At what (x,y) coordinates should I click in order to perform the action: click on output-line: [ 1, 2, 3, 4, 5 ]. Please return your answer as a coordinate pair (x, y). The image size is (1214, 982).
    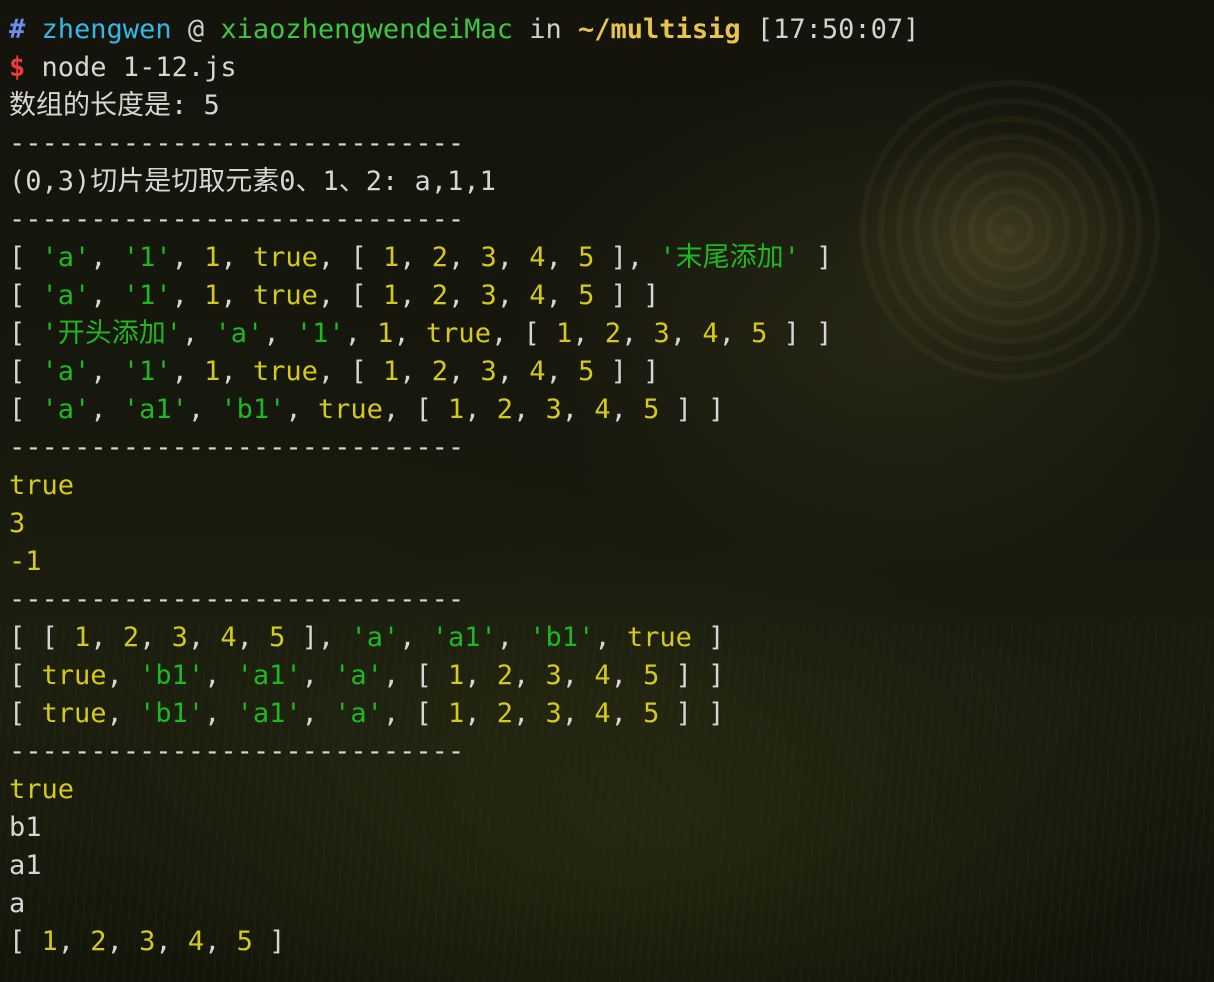
    Looking at the image, I should click on (611, 942).